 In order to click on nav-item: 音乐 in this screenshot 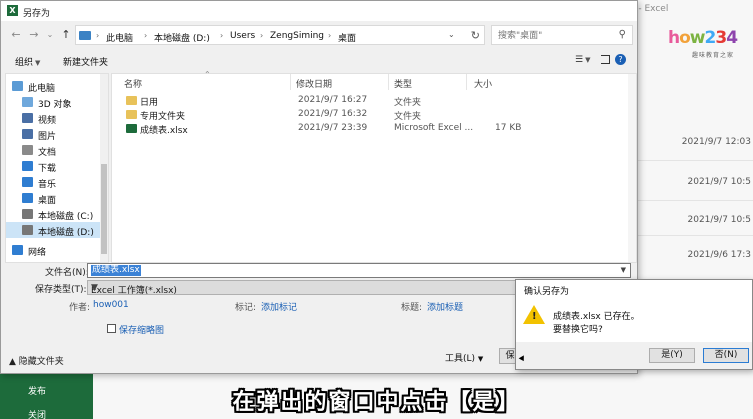, I will do `click(57, 182)`.